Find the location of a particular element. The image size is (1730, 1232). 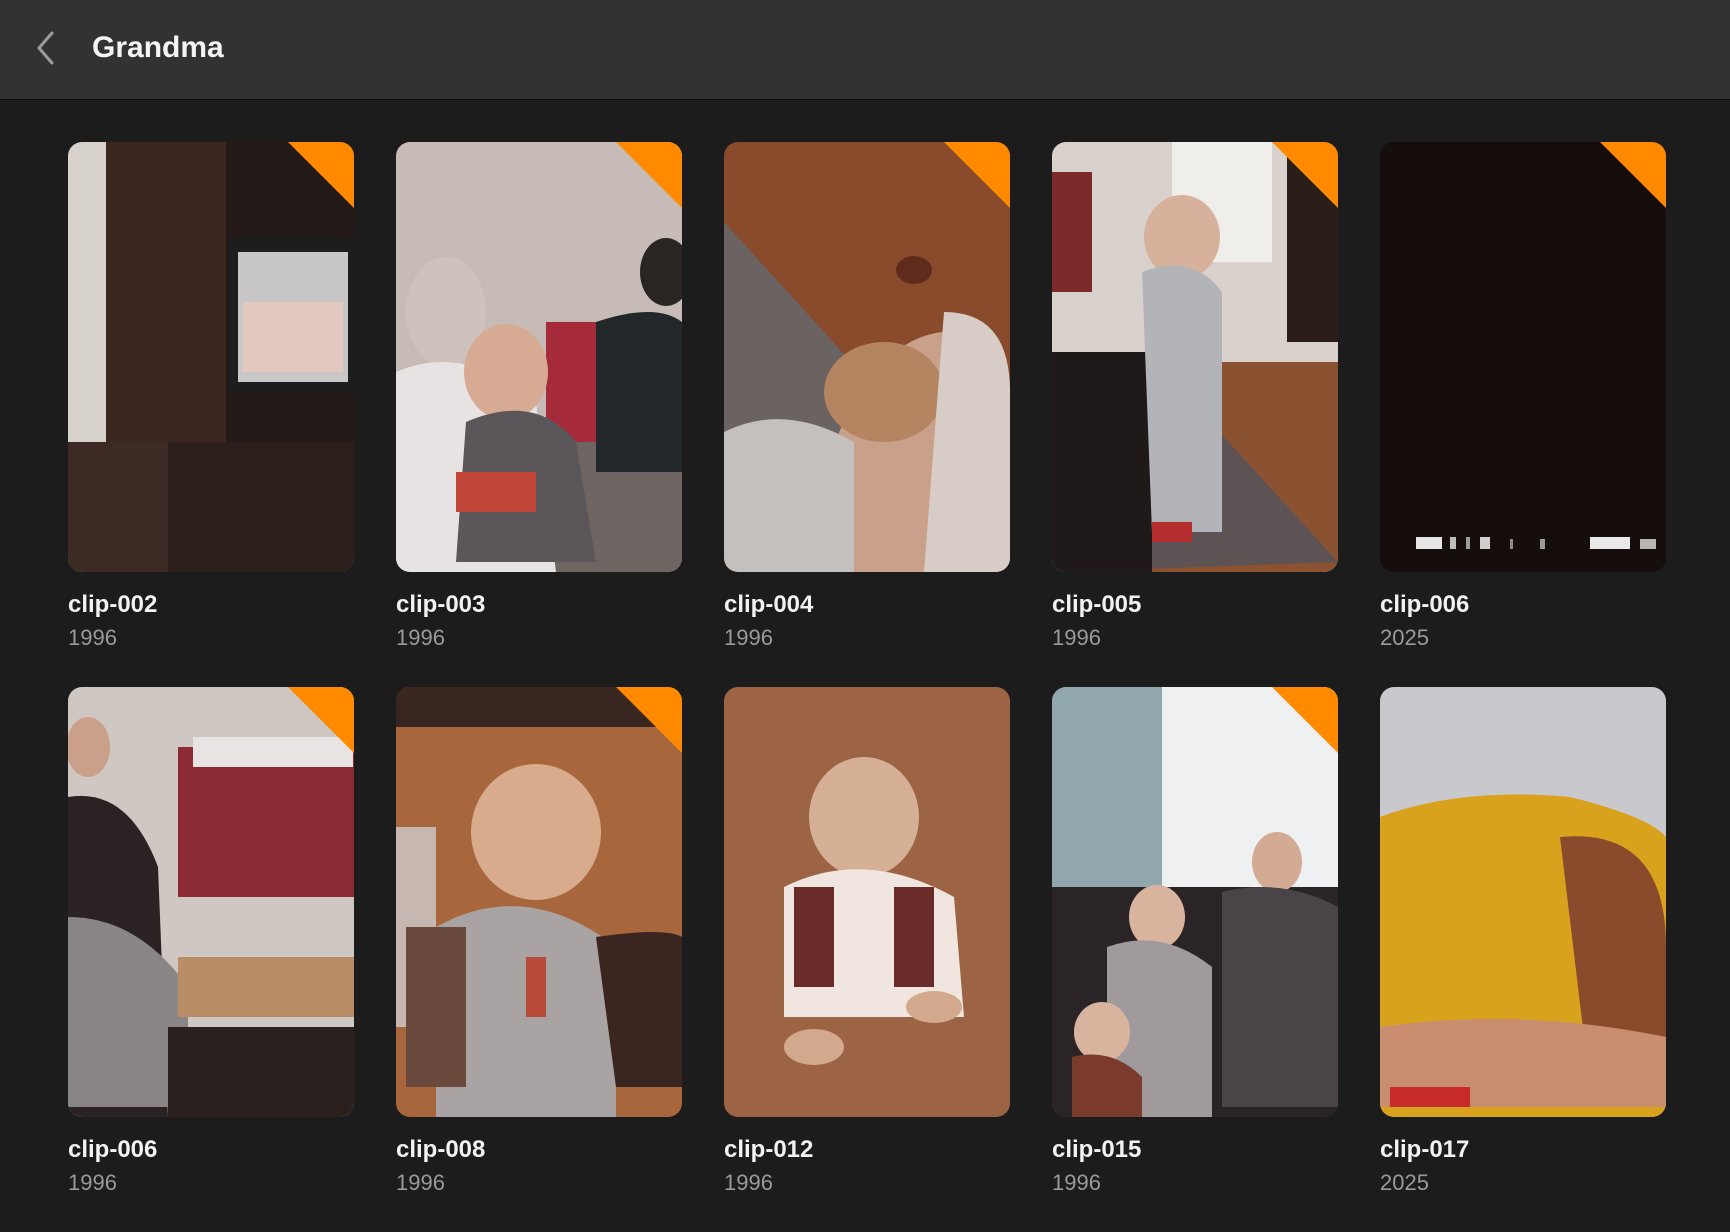

clip-card: clip-017 2025 is located at coordinates (1523, 959).